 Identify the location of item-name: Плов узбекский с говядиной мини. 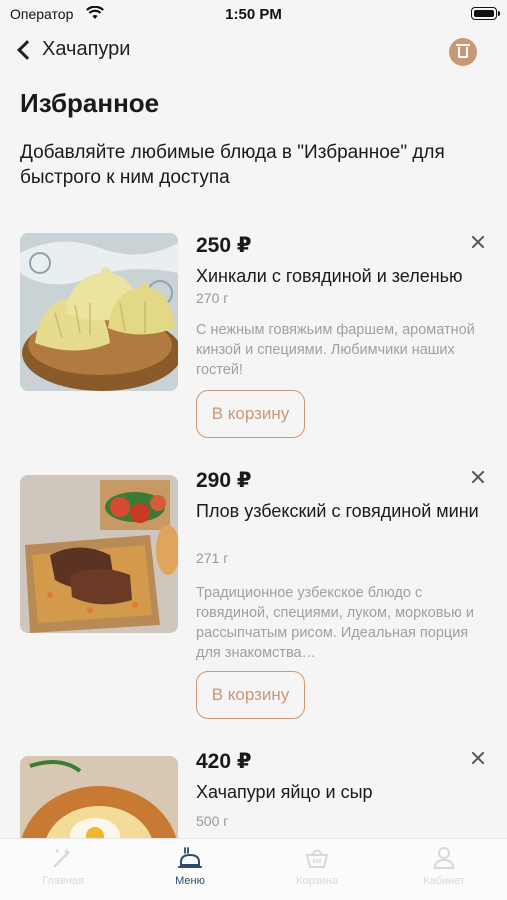
(337, 511).